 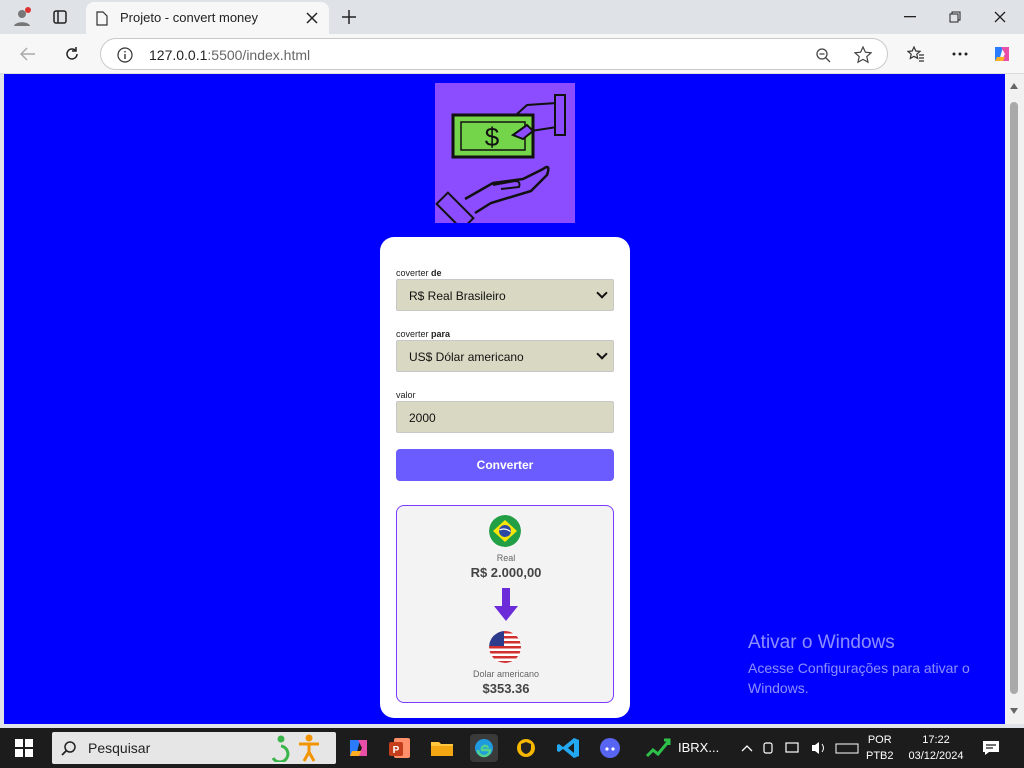 What do you see at coordinates (506, 674) in the screenshot?
I see `to-currency-name: Dolar americano` at bounding box center [506, 674].